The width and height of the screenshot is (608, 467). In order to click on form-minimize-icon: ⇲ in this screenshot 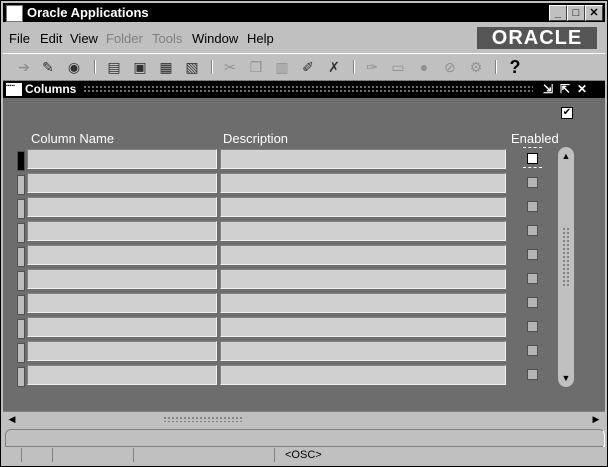, I will do `click(548, 89)`.